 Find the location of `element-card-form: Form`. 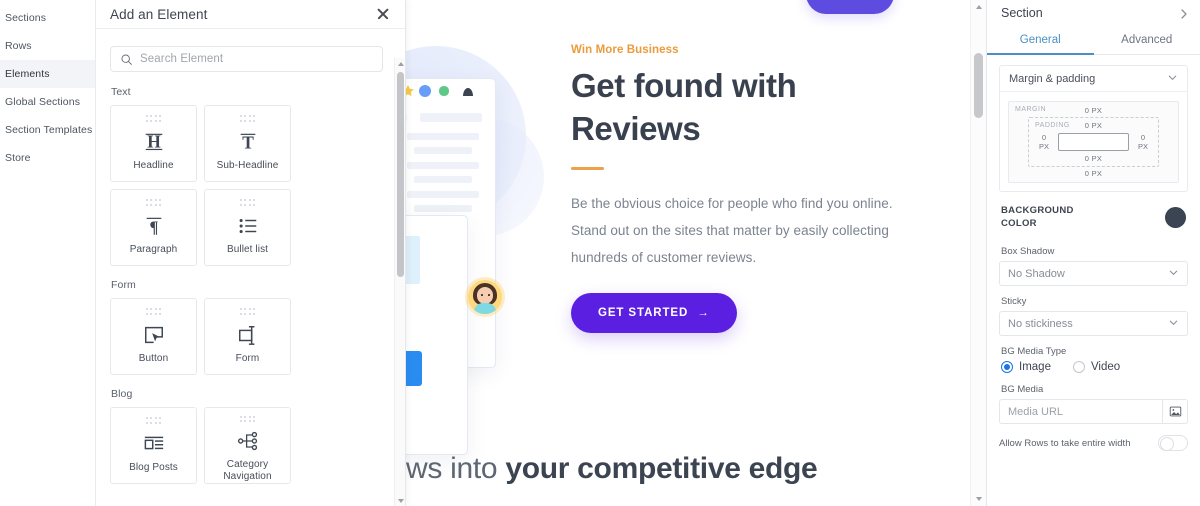

element-card-form: Form is located at coordinates (247, 336).